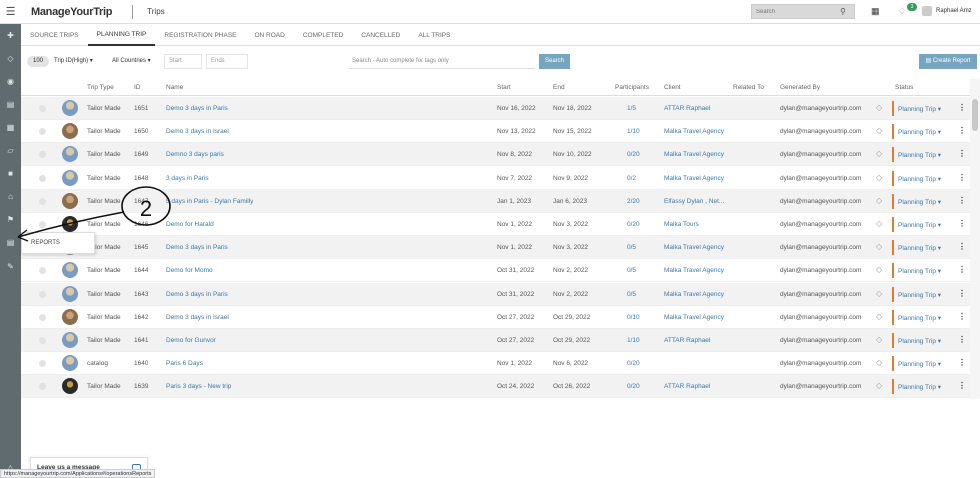 The width and height of the screenshot is (980, 478). What do you see at coordinates (54, 35) in the screenshot?
I see `tab-source-trips: SOURCE TRIPS` at bounding box center [54, 35].